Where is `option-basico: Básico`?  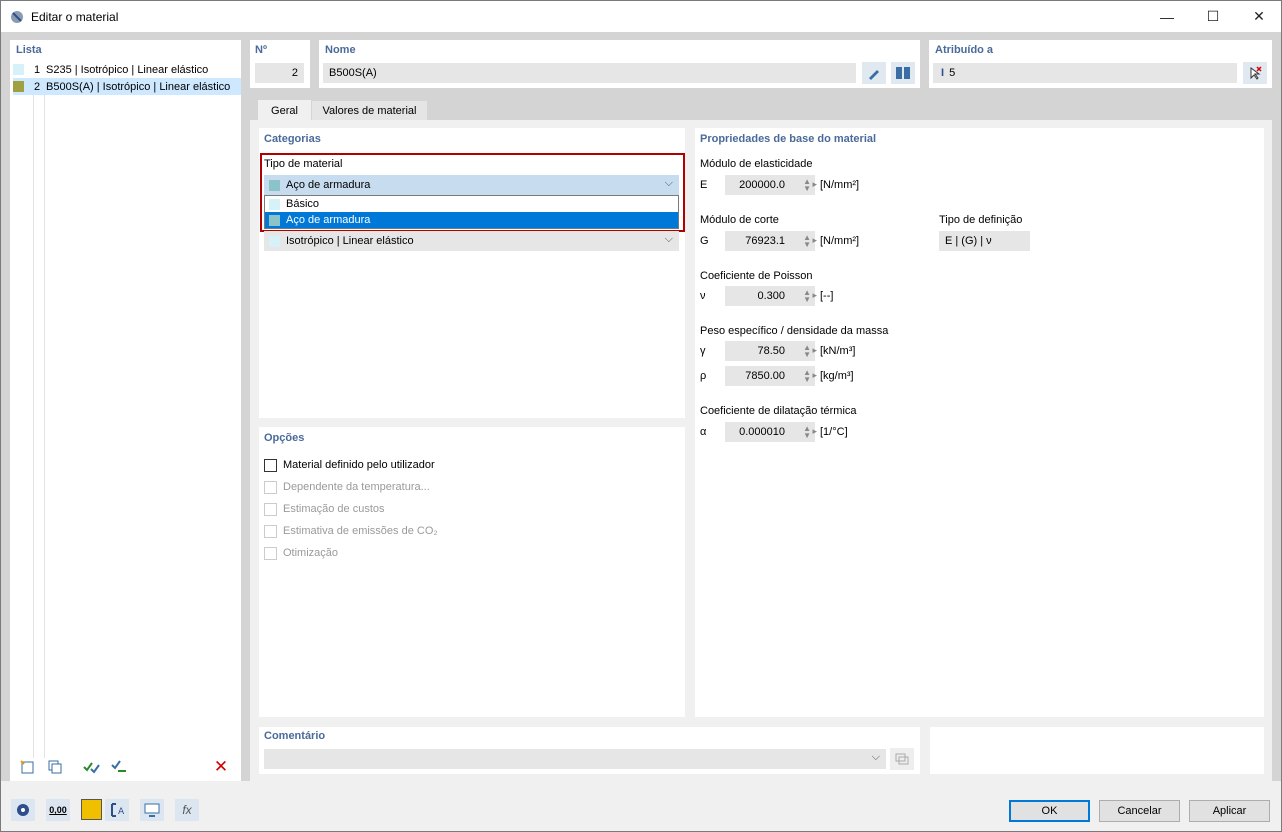
option-basico: Básico is located at coordinates (471, 204).